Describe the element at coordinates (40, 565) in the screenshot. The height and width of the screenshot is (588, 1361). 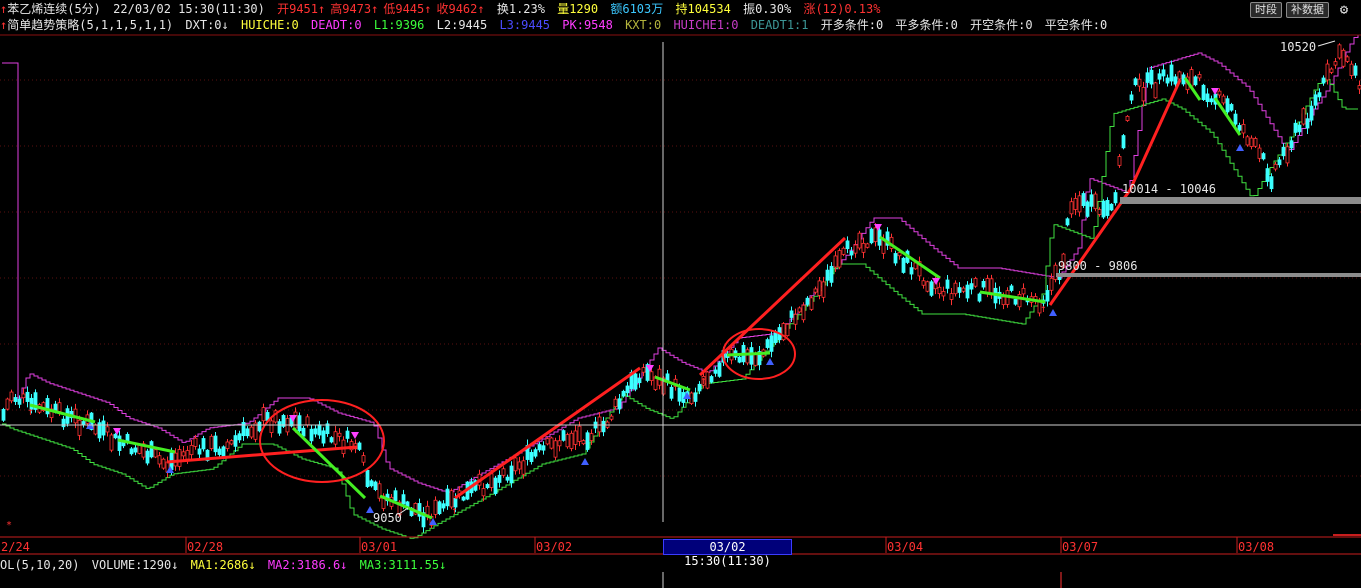
I see `volume-indicator-name: OL(5,10,20)` at that location.